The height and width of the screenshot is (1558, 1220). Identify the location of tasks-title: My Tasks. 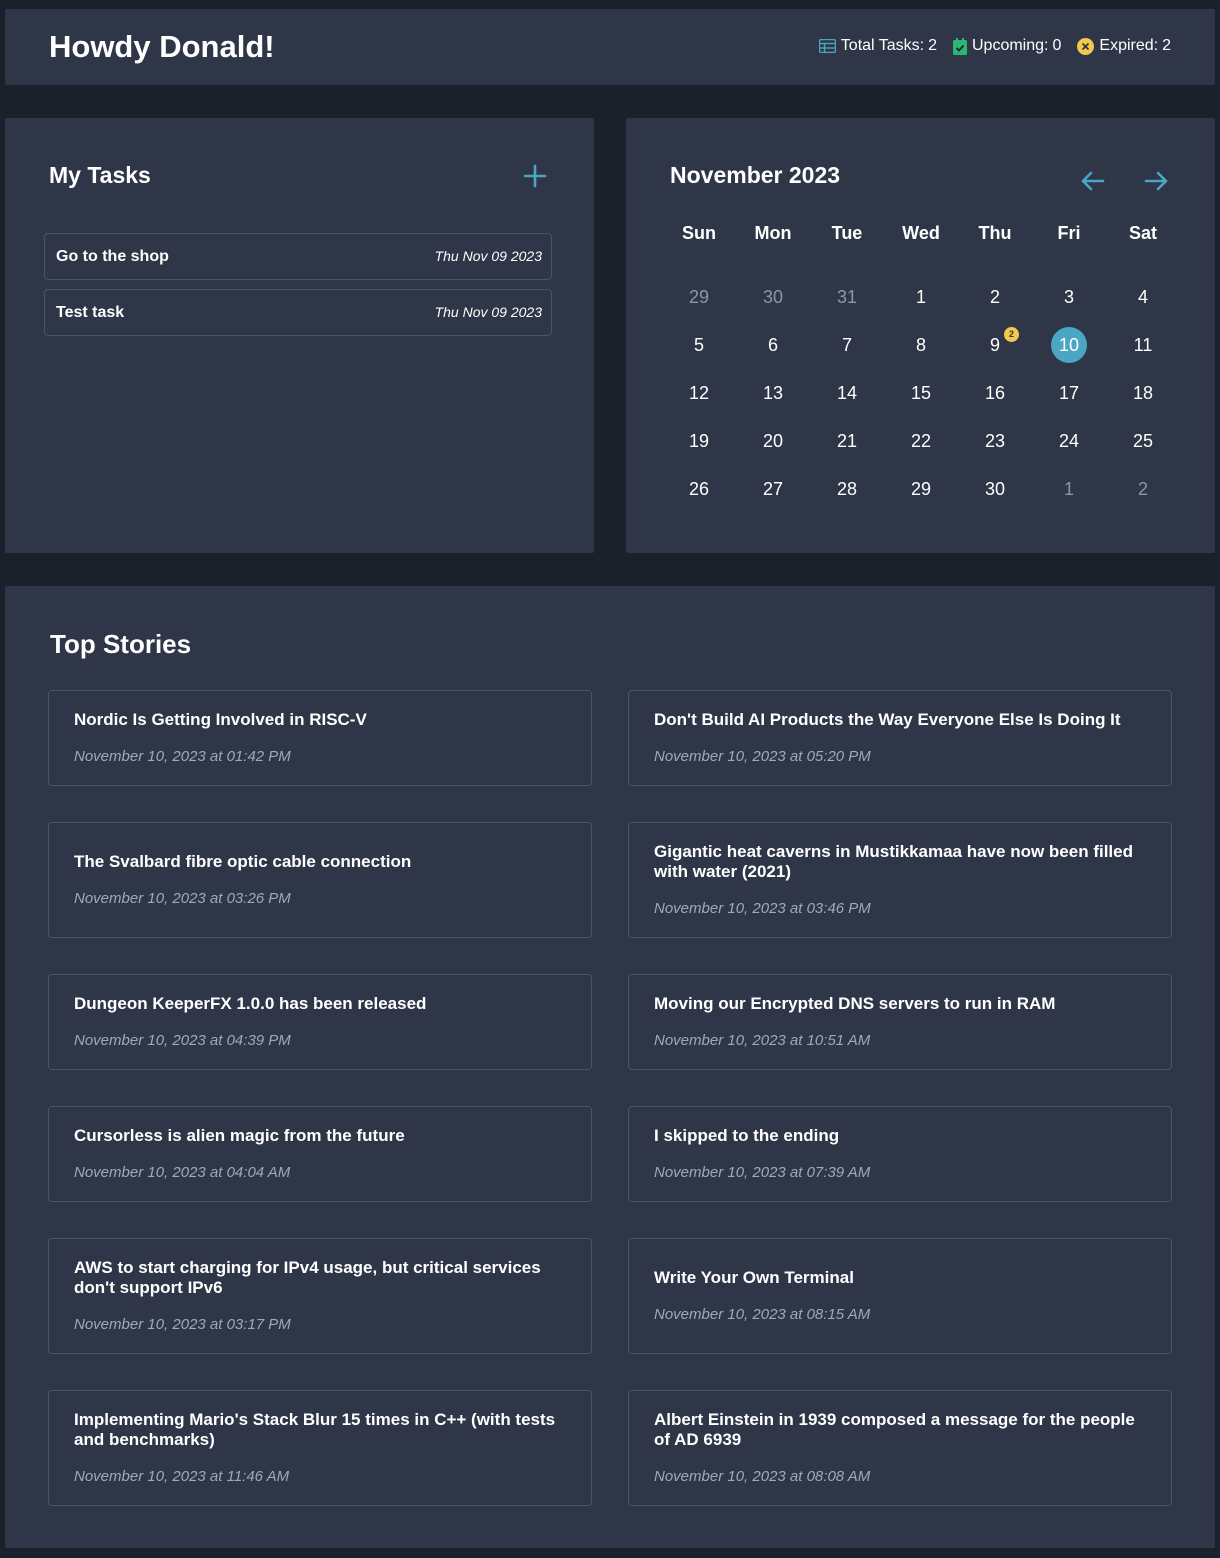
(100, 175).